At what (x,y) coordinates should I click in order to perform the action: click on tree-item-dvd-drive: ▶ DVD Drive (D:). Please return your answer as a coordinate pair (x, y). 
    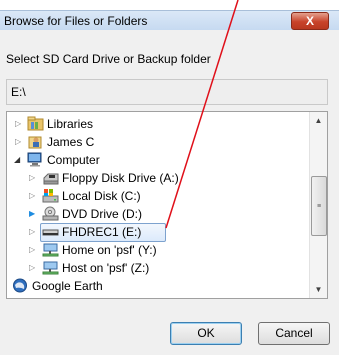
    Looking at the image, I should click on (157, 214).